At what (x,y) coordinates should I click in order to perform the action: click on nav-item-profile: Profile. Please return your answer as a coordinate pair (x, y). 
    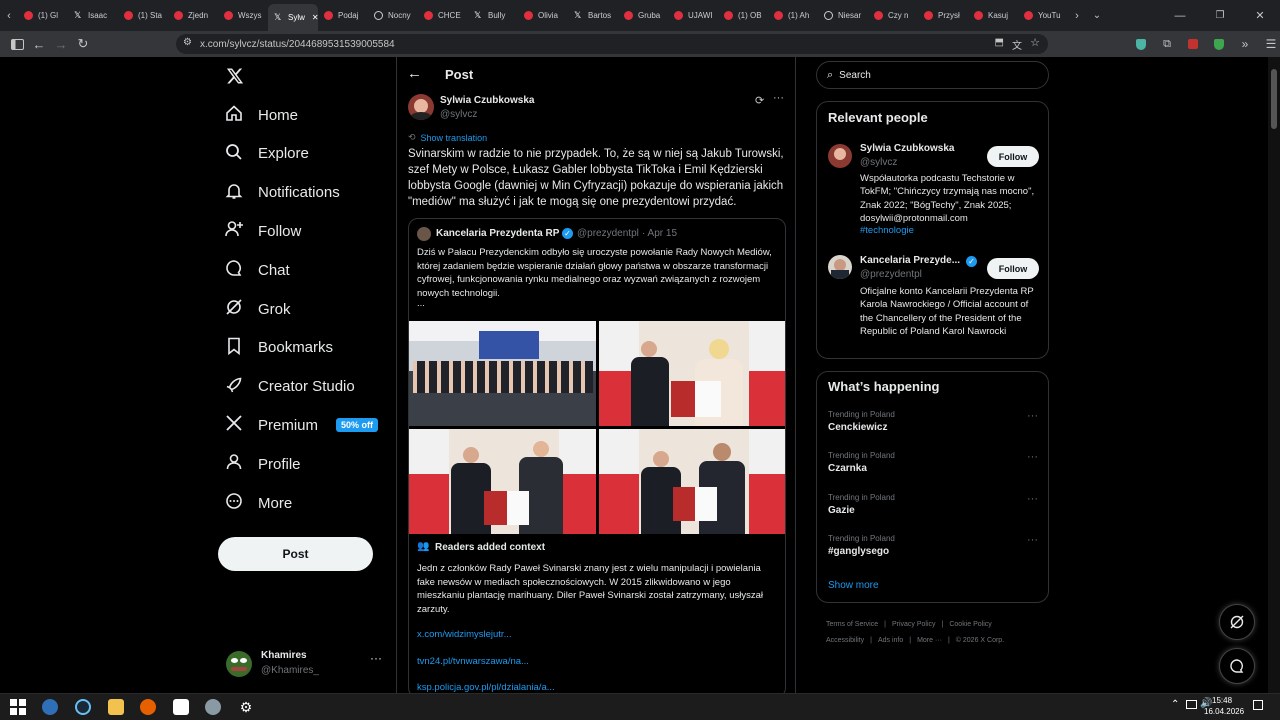
    Looking at the image, I should click on (262, 464).